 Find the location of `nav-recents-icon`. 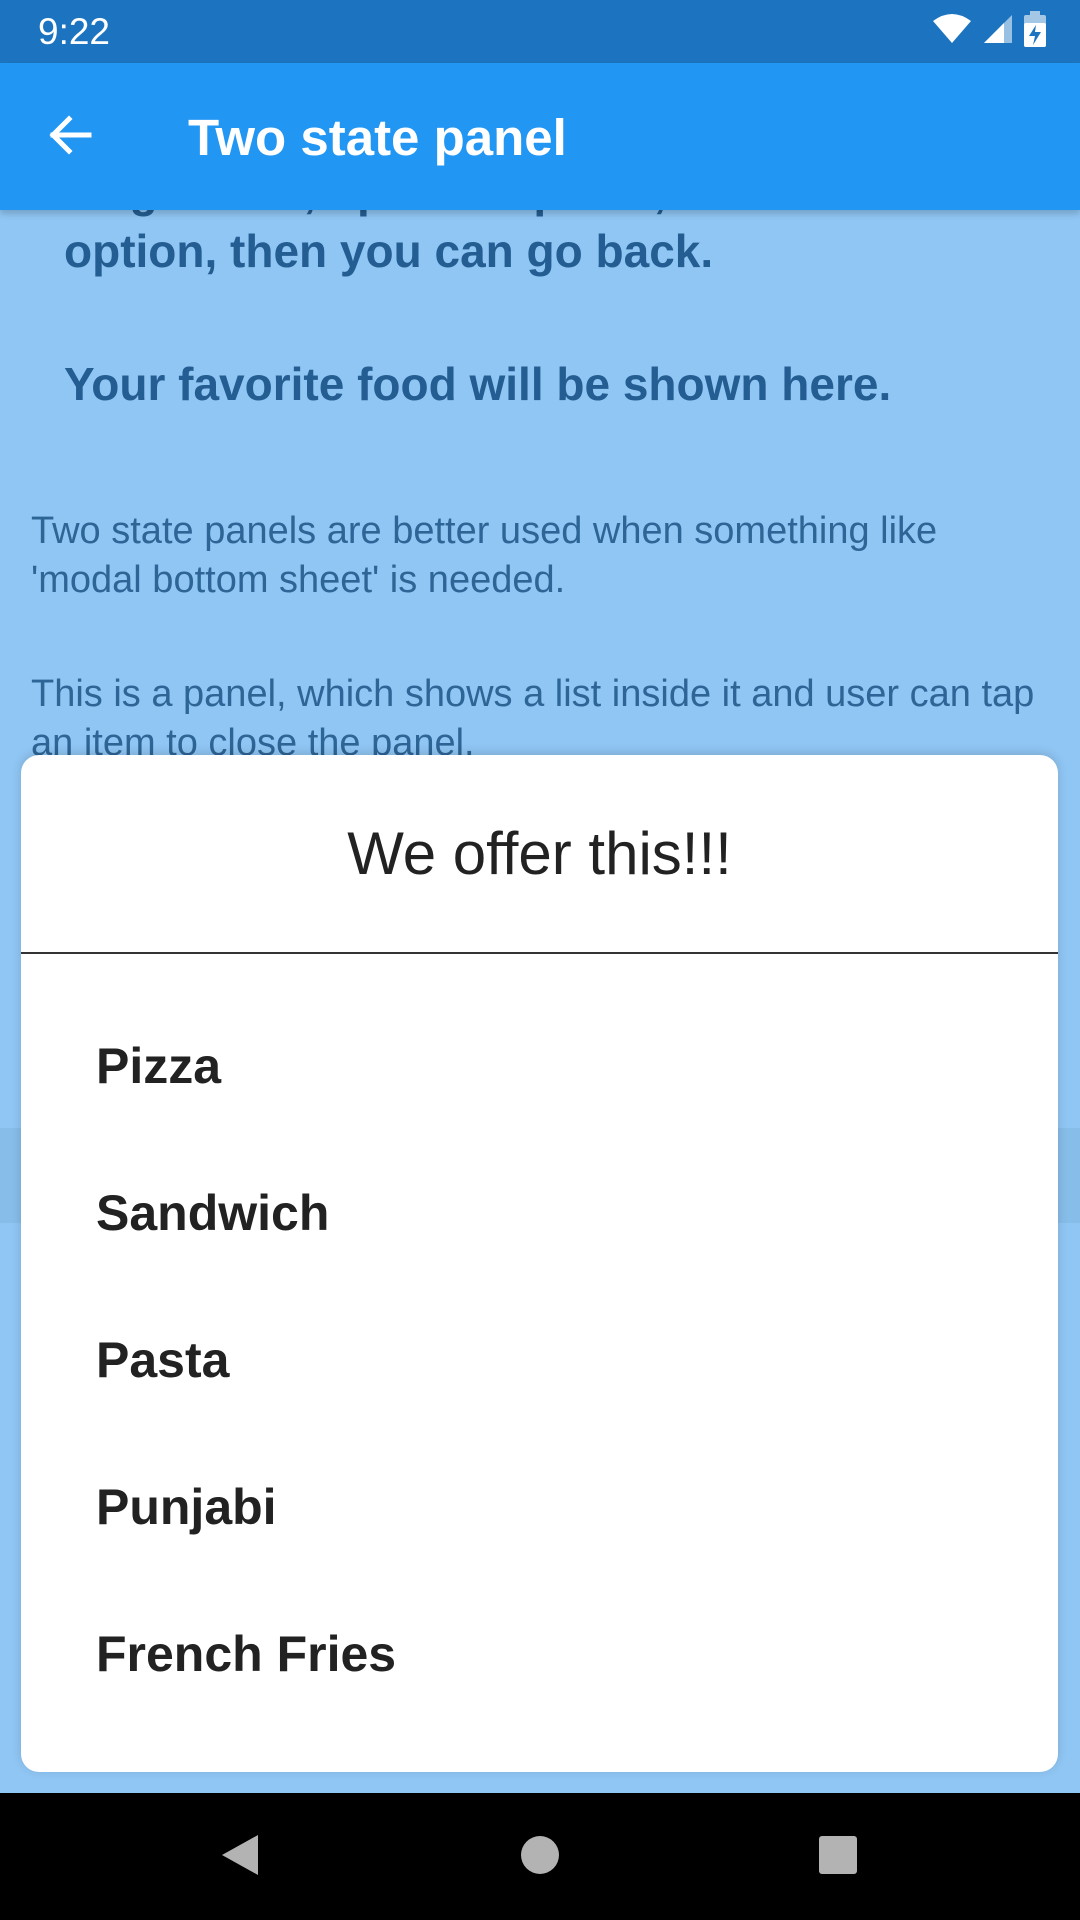

nav-recents-icon is located at coordinates (838, 1857).